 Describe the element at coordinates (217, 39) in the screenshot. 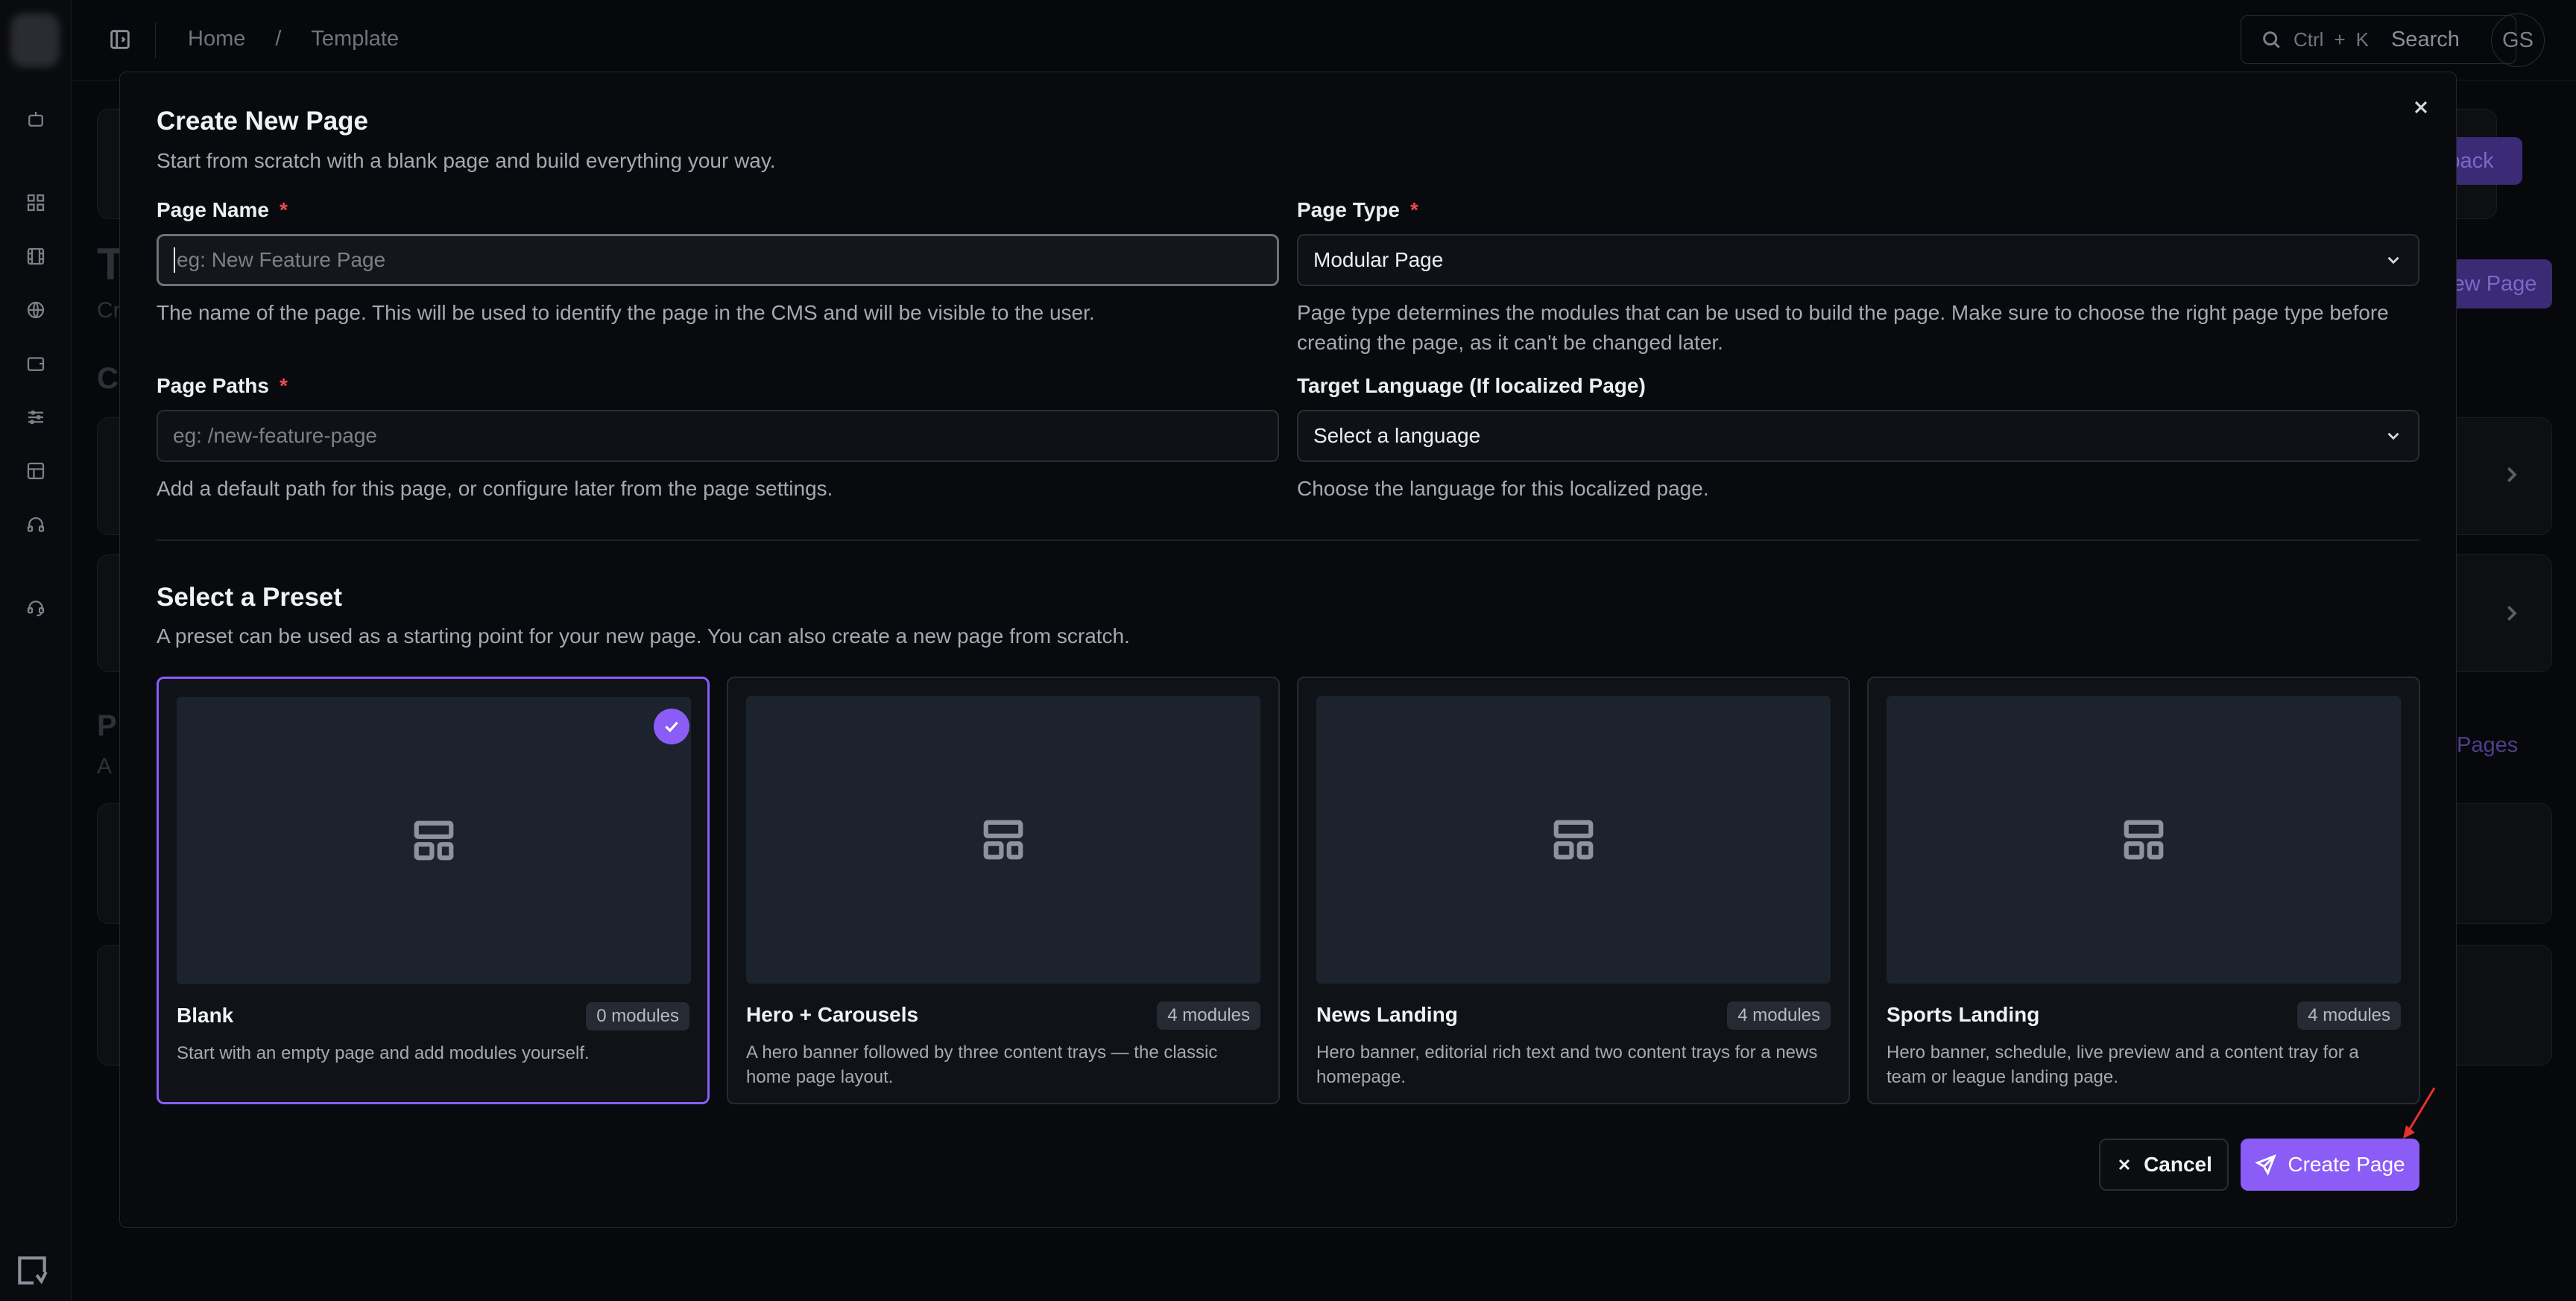

I see `breadcrumb-home: Home` at that location.